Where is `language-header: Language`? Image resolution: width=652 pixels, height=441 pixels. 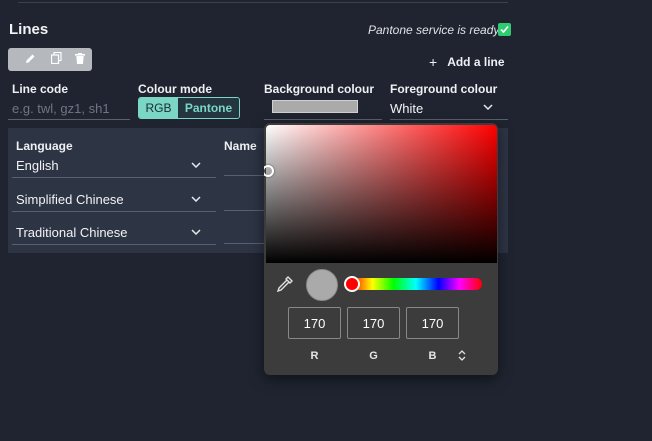
language-header: Language is located at coordinates (44, 146).